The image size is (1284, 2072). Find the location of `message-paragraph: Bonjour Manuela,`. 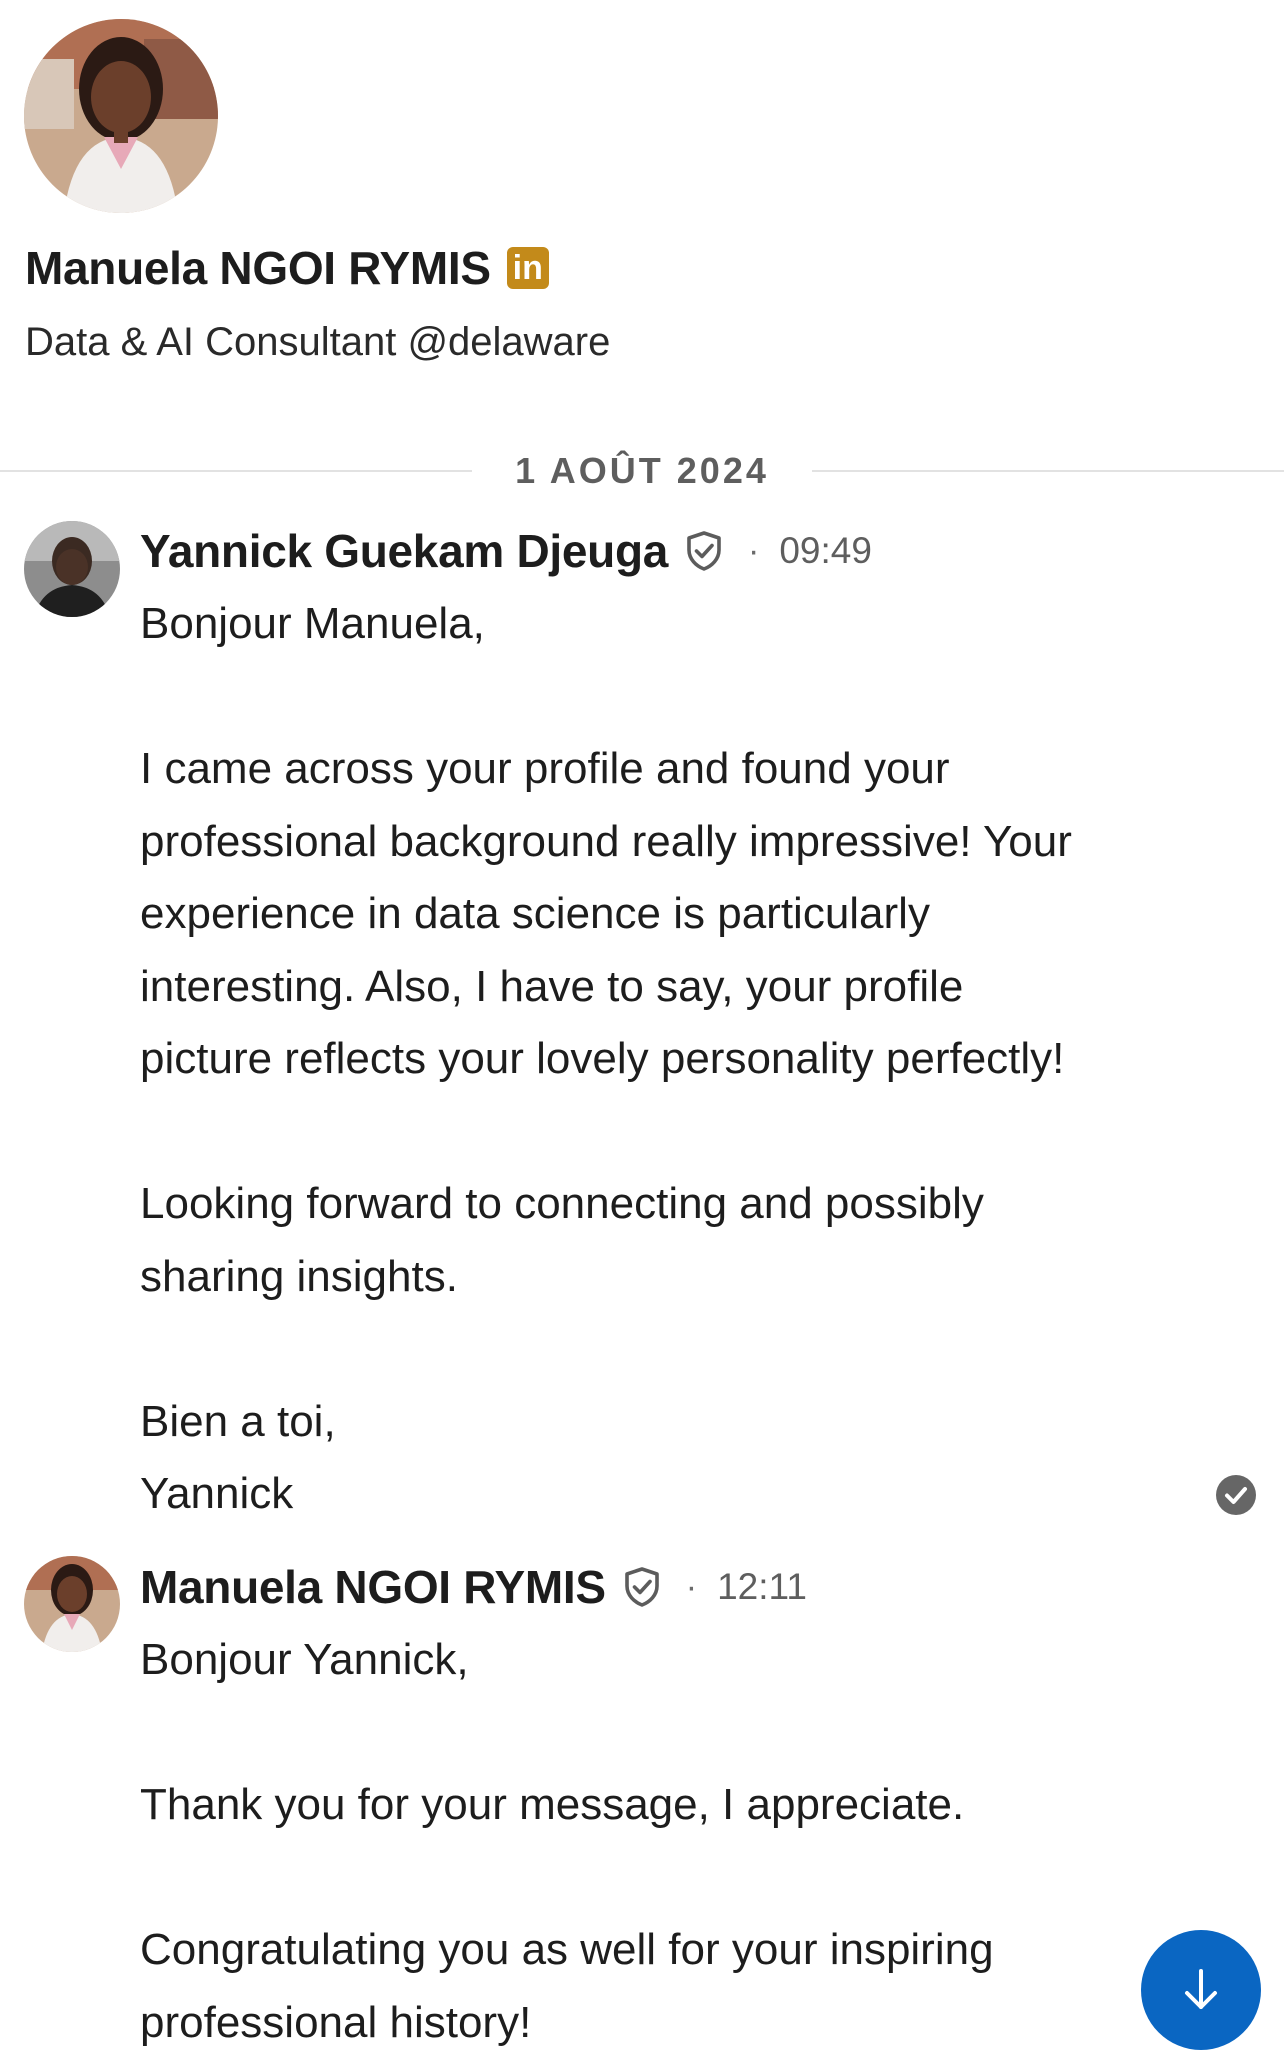

message-paragraph: Bonjour Manuela, is located at coordinates (312, 623).